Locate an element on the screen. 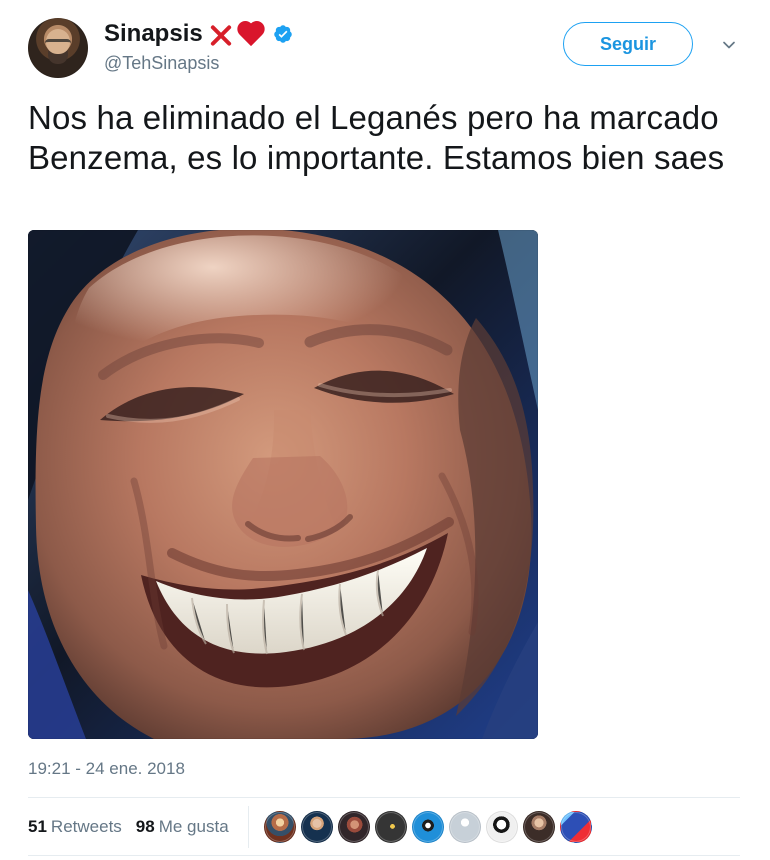  footer-divider-top is located at coordinates (384, 797).